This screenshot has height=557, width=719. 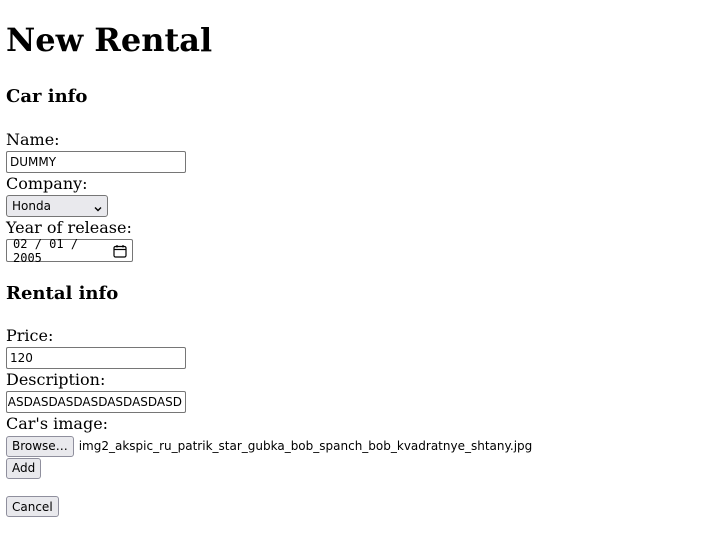 I want to click on cancel-button: Cancel, so click(x=32, y=506).